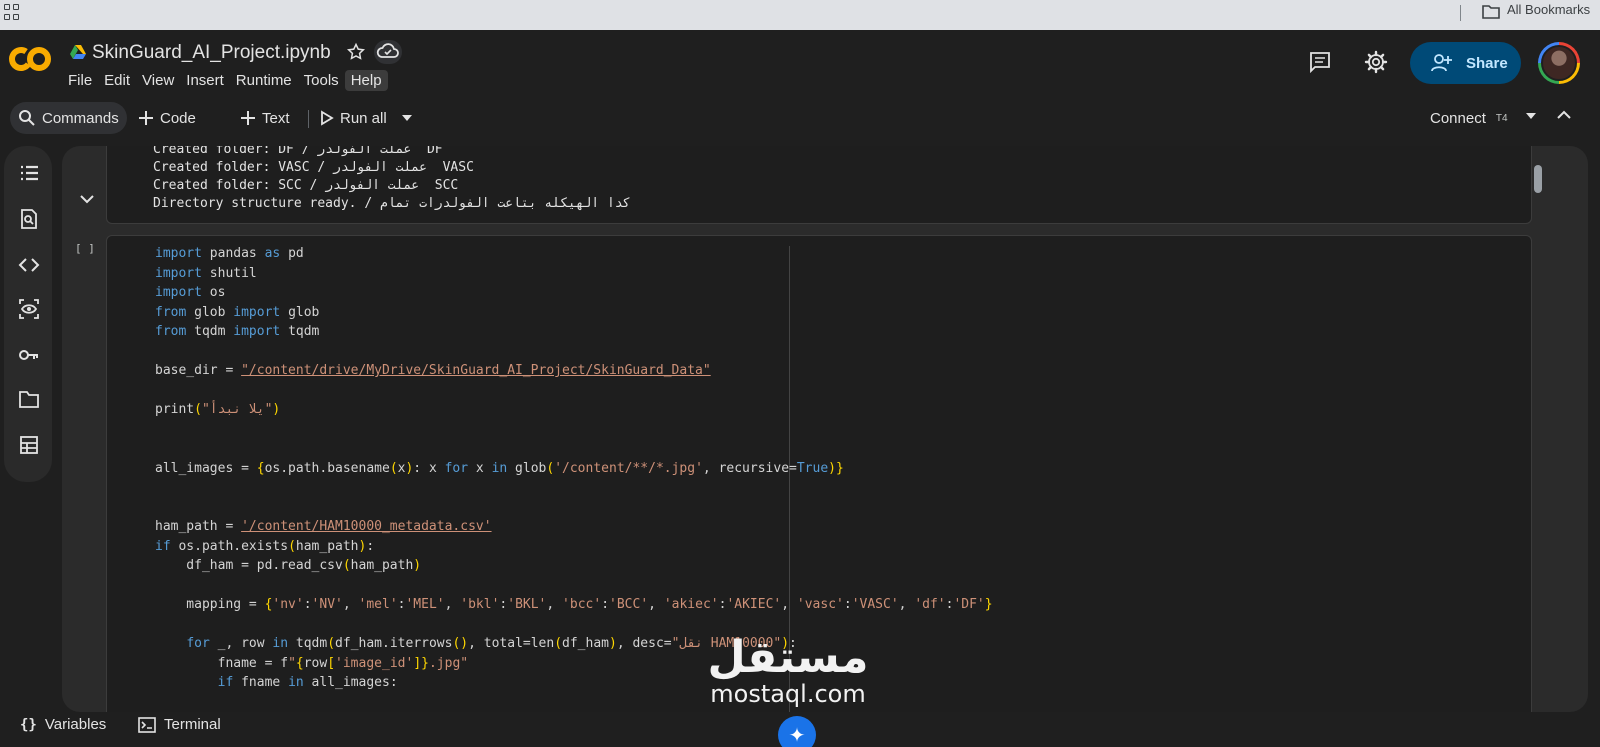  What do you see at coordinates (27, 118) in the screenshot?
I see `search-icon` at bounding box center [27, 118].